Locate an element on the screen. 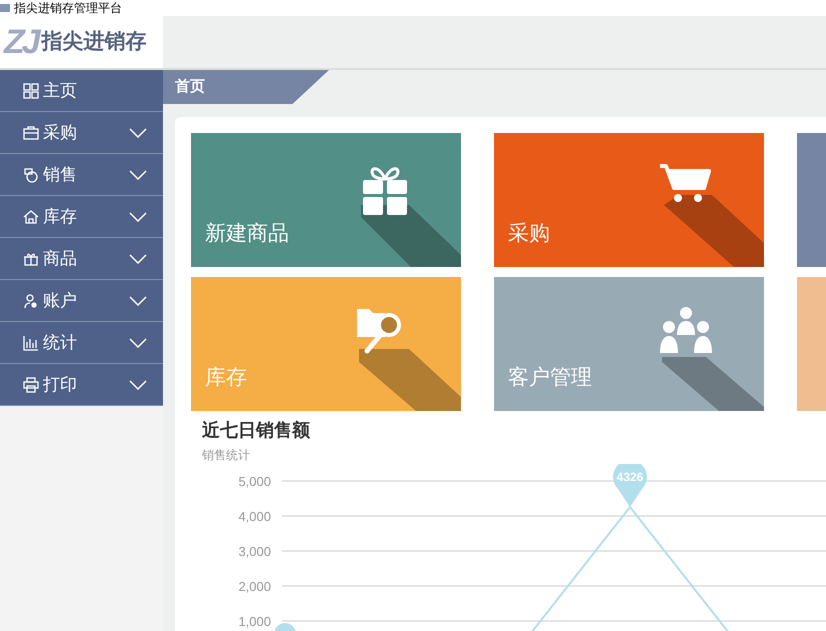 The width and height of the screenshot is (826, 631). sidebar-item: 打印 is located at coordinates (81, 385).